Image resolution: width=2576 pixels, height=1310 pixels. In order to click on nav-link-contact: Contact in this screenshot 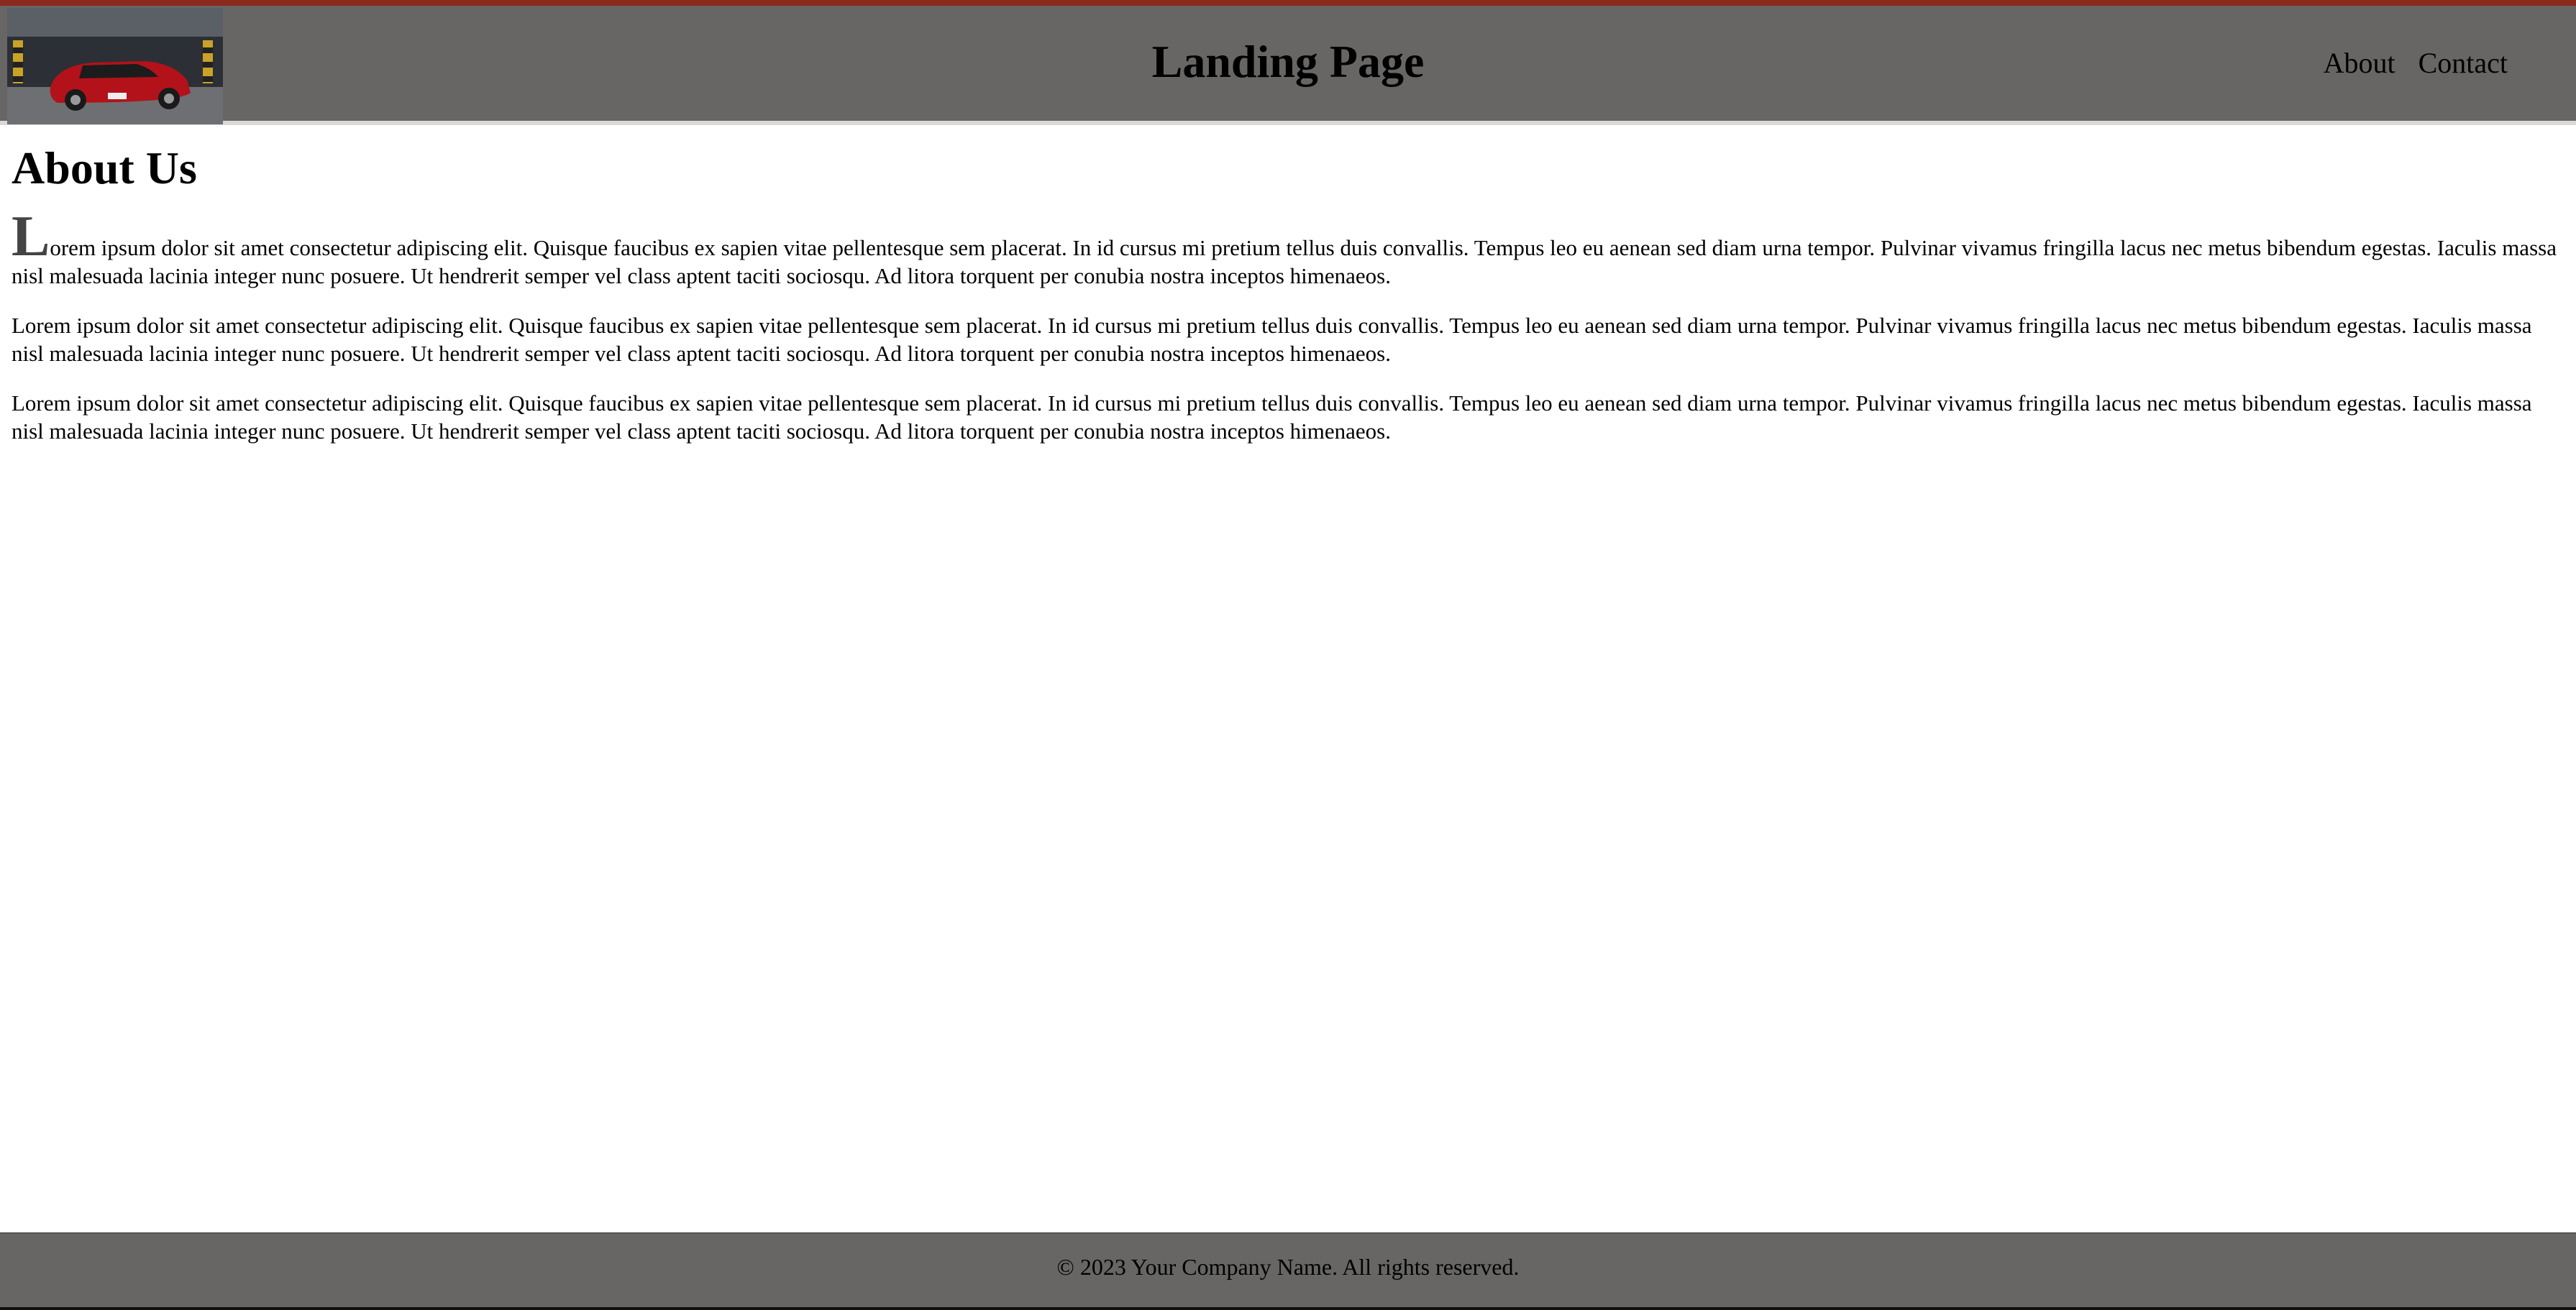, I will do `click(2463, 64)`.